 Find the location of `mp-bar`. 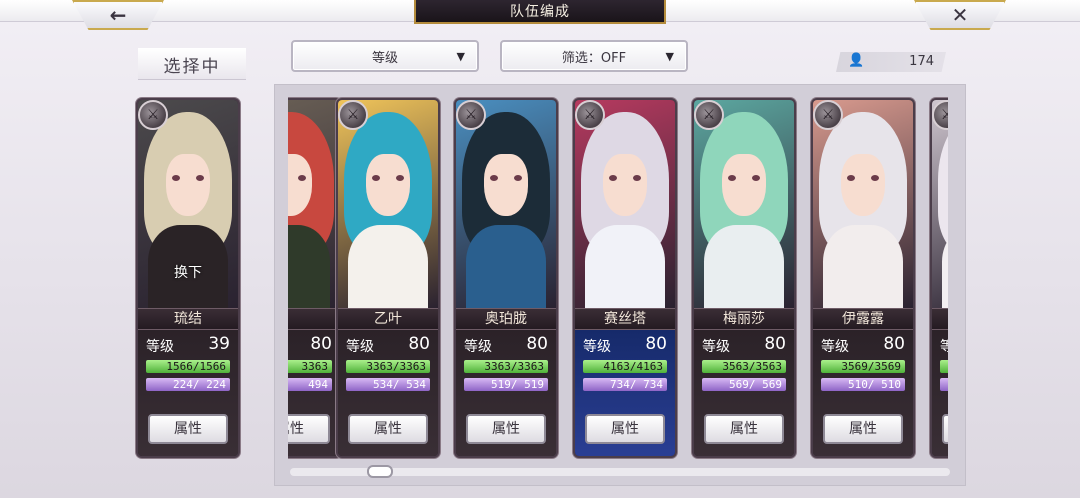

mp-bar is located at coordinates (944, 384).